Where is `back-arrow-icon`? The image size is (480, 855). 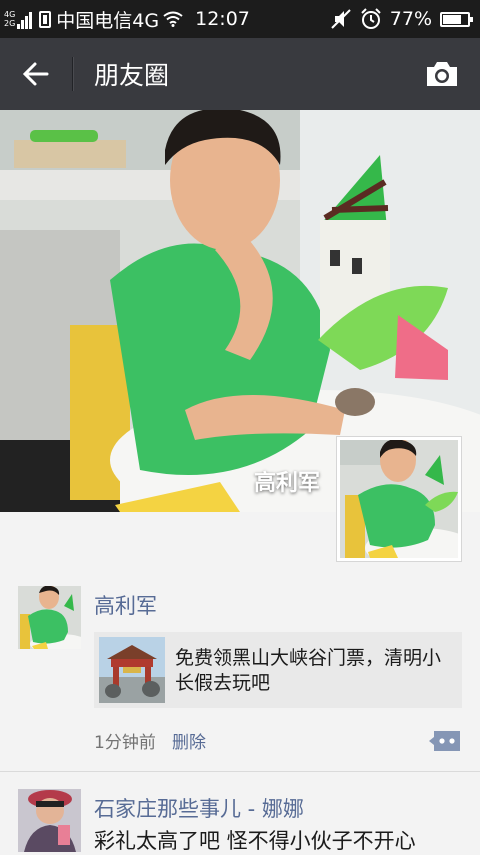 back-arrow-icon is located at coordinates (35, 74).